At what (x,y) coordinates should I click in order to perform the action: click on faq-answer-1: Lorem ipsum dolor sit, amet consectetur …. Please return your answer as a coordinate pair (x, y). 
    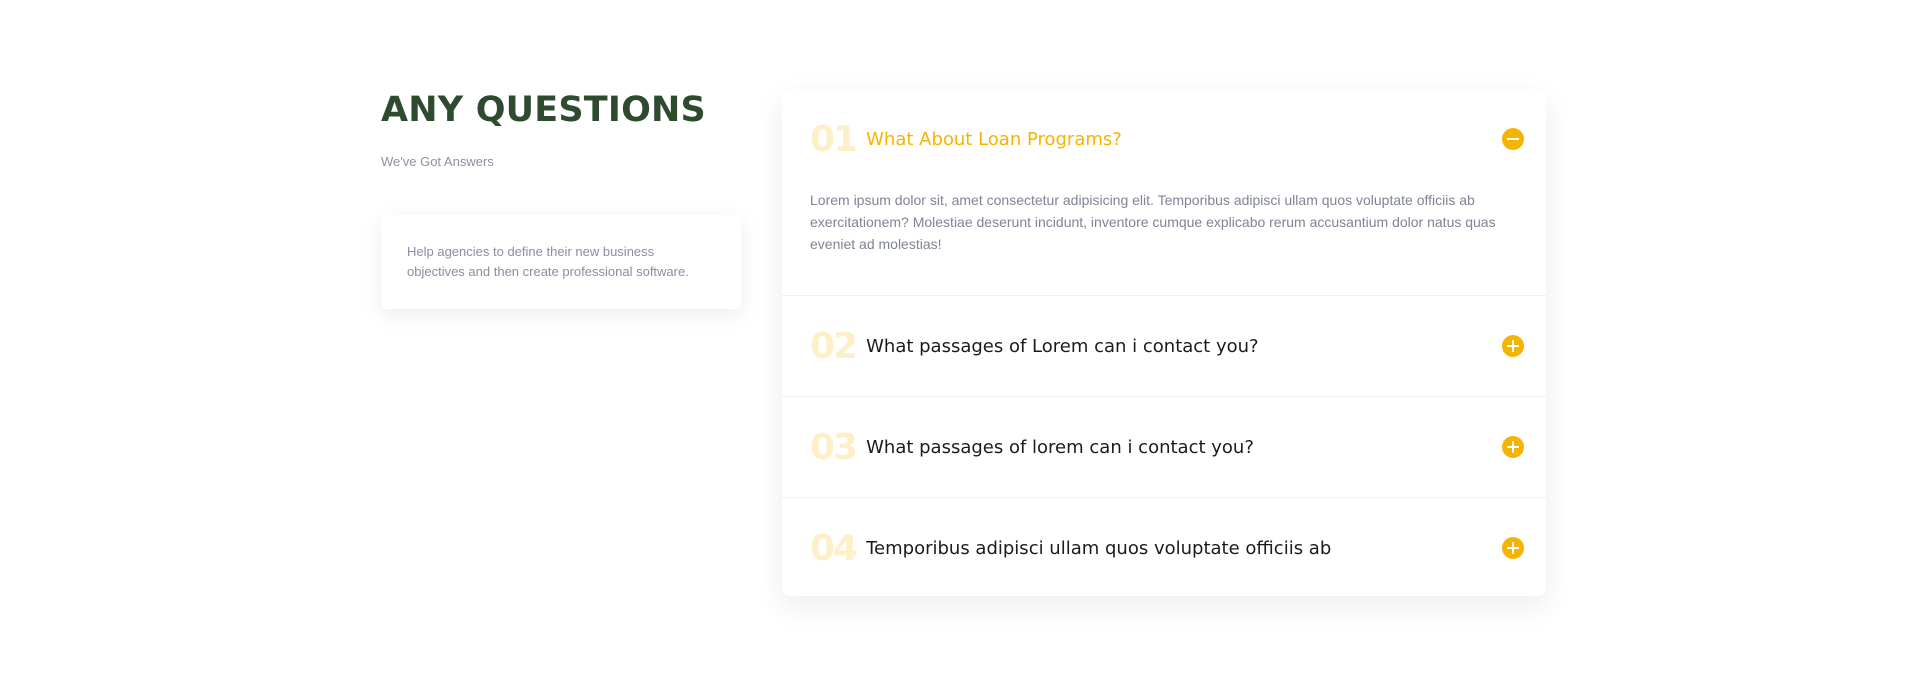
    Looking at the image, I should click on (1153, 222).